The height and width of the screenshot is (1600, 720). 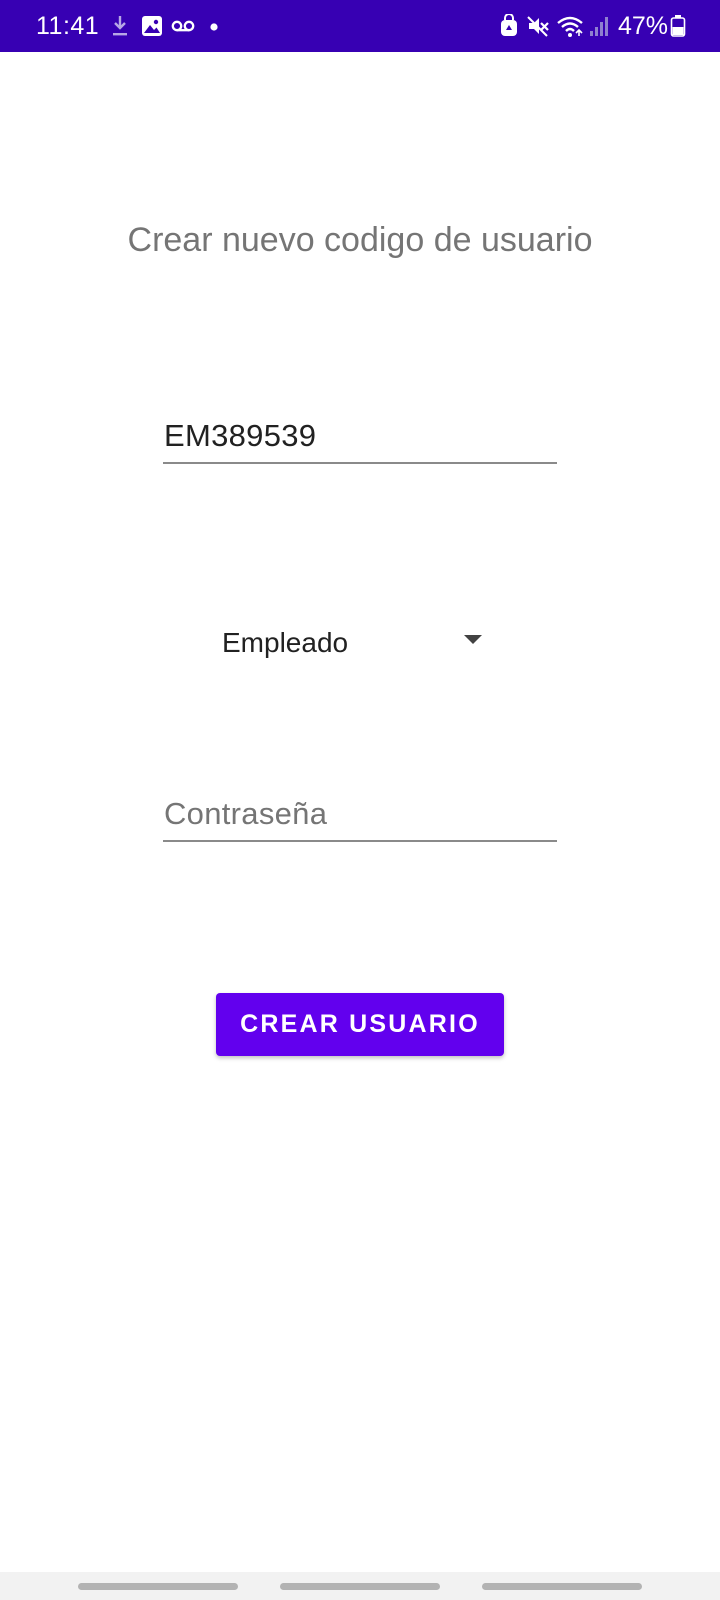 What do you see at coordinates (246, 813) in the screenshot?
I see `password-placeholder: Contraseña` at bounding box center [246, 813].